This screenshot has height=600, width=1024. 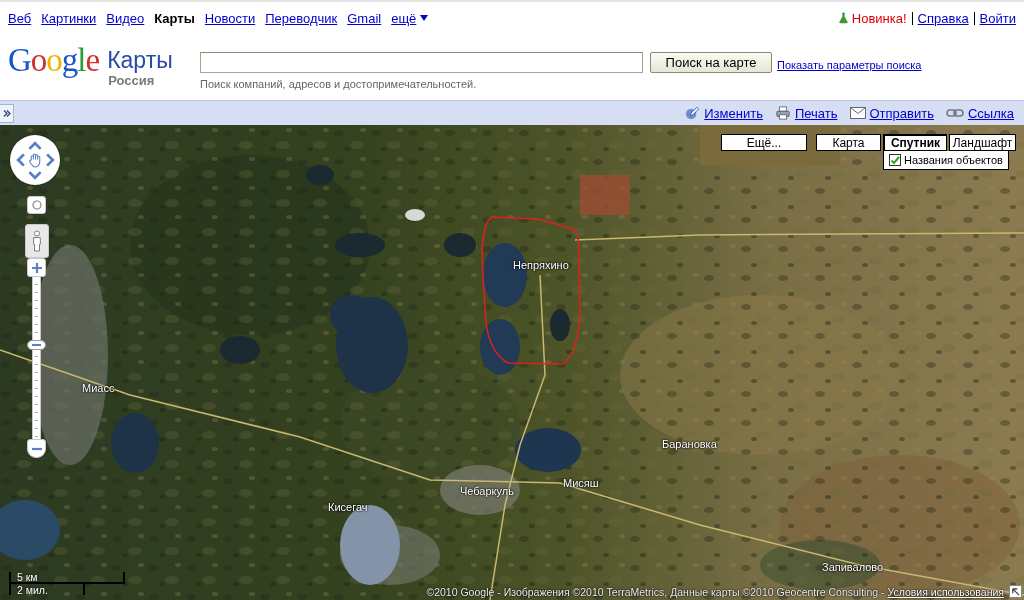 I want to click on map-type-button: Карта, so click(x=848, y=142).